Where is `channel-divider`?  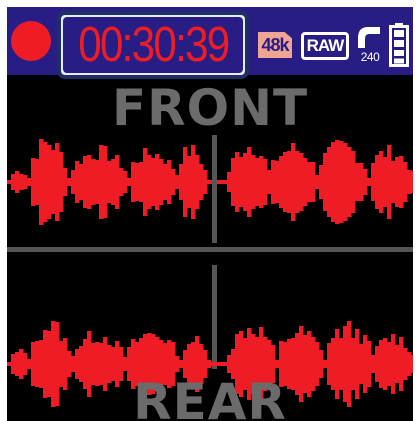 channel-divider is located at coordinates (210, 249).